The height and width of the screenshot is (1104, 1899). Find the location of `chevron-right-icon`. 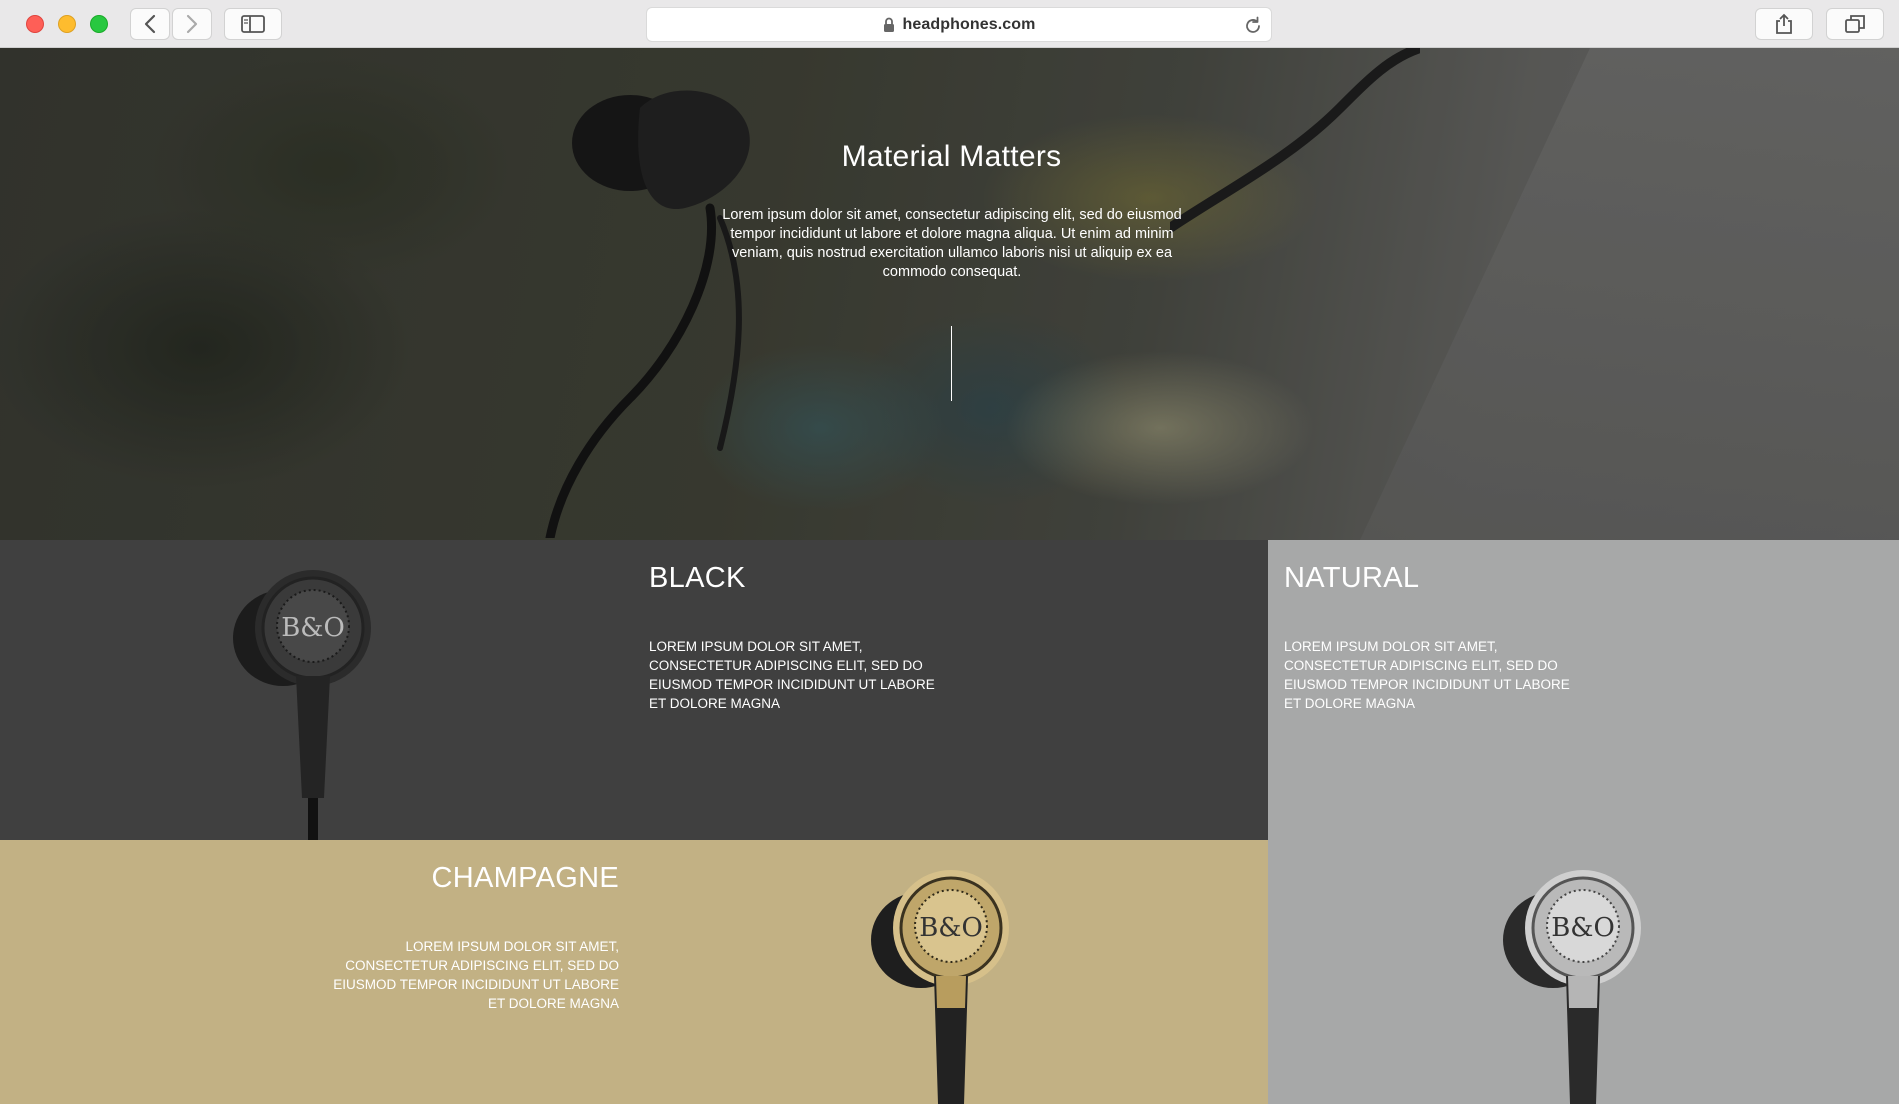

chevron-right-icon is located at coordinates (192, 24).